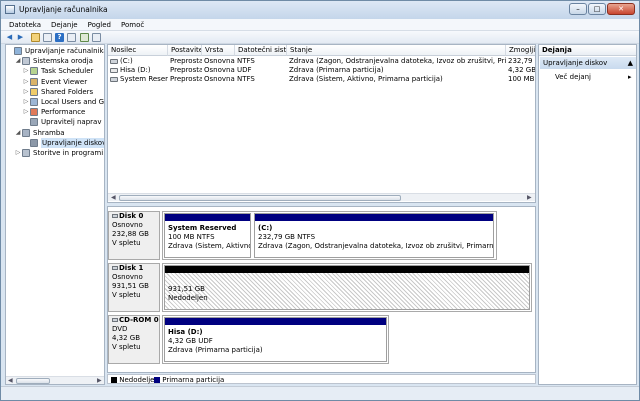  I want to click on disk-info: 232,88 GB, so click(130, 234).